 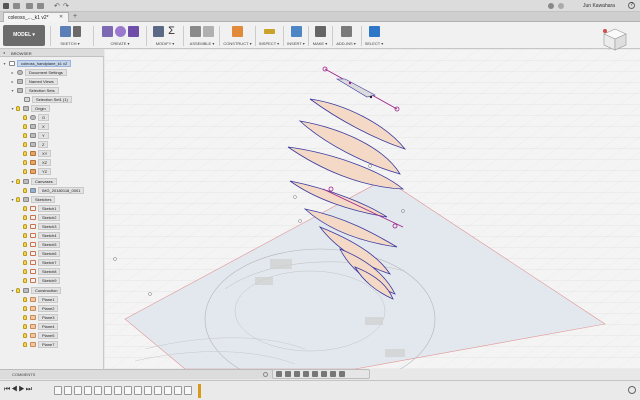 What do you see at coordinates (38, 72) in the screenshot?
I see `browser-item-document-settings: ▸ Document Settings` at bounding box center [38, 72].